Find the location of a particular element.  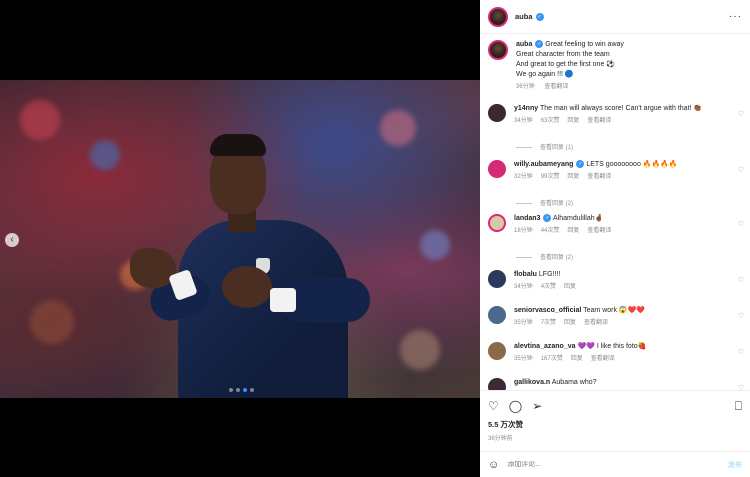

post-actions: ♡ ◯ ➢ ⎕ 5.5 万次赞 36分钟前 is located at coordinates (615, 416).